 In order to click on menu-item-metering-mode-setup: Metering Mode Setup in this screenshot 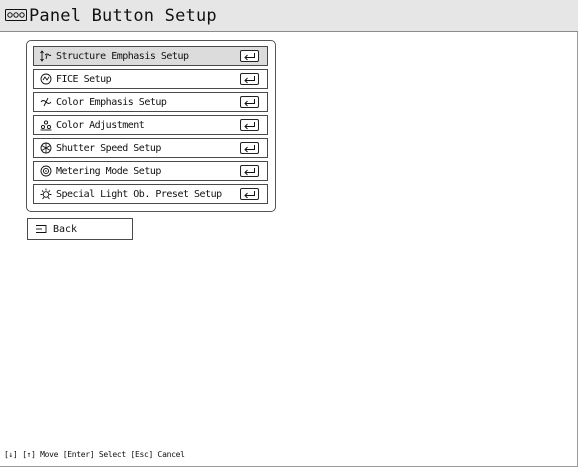, I will do `click(150, 171)`.